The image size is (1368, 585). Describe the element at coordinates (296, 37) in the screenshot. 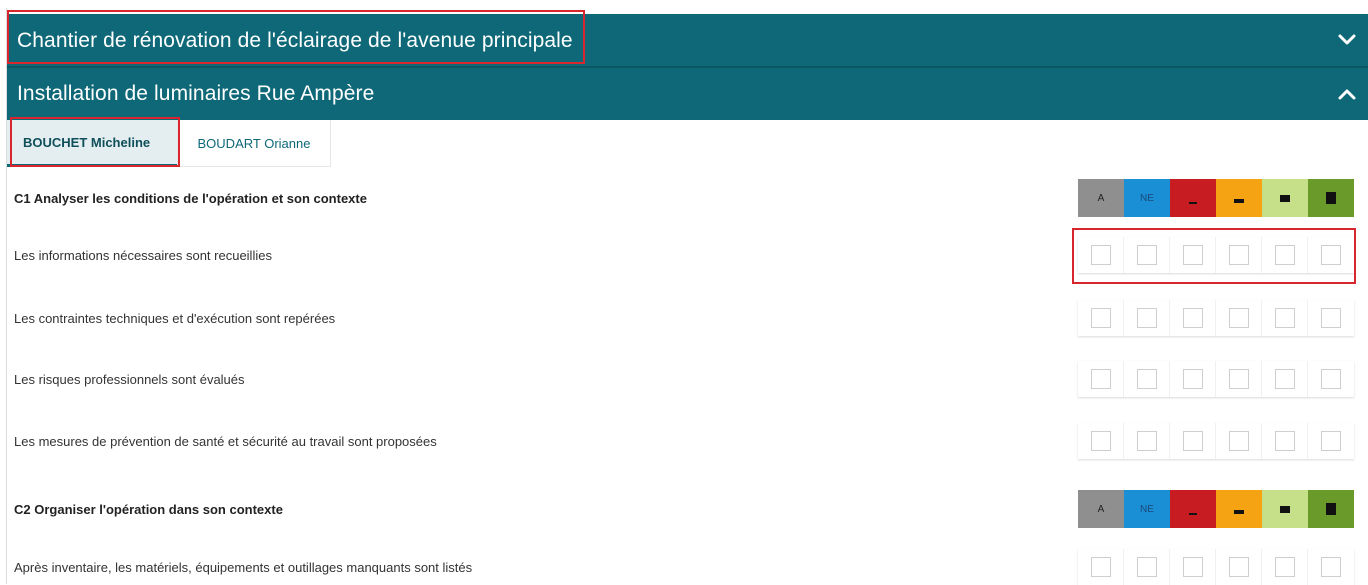

I see `highlight-frame-title` at that location.